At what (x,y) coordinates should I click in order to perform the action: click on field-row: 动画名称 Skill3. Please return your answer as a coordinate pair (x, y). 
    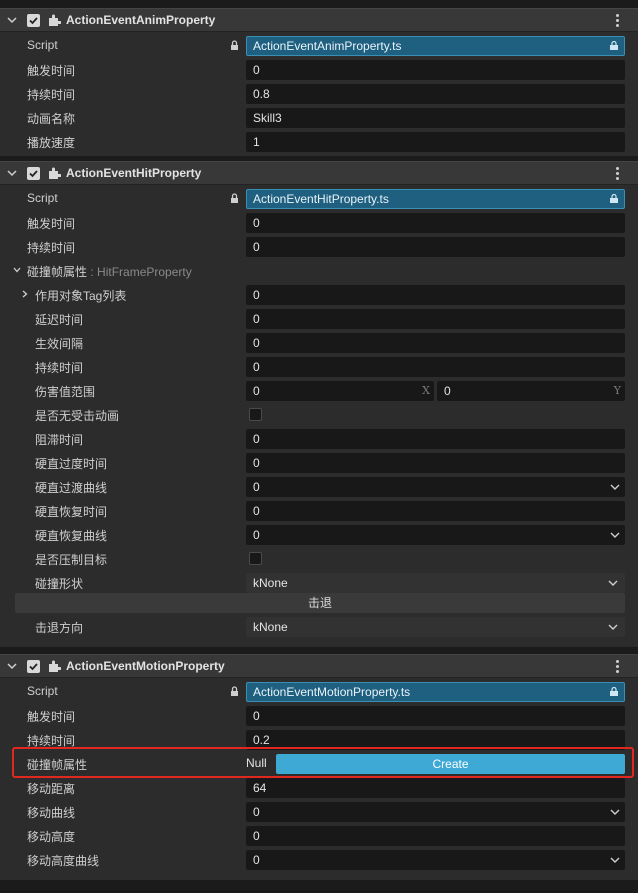
    Looking at the image, I should click on (319, 118).